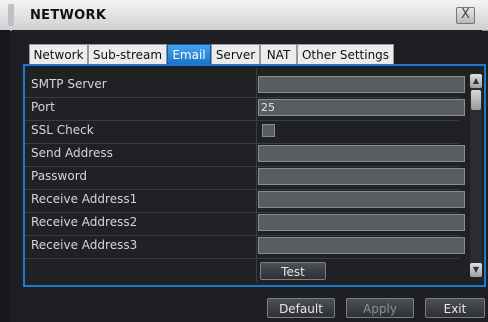 The image size is (488, 322). I want to click on smtp-server-input, so click(361, 84).